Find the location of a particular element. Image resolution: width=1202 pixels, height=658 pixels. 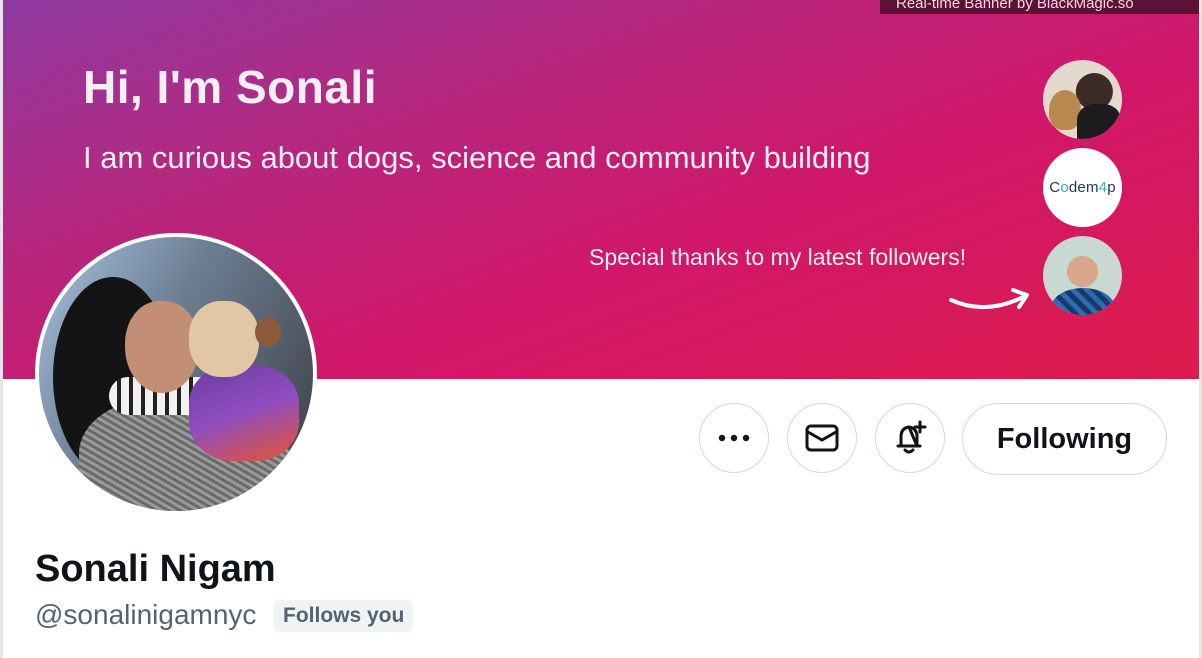

more-icon is located at coordinates (734, 438).